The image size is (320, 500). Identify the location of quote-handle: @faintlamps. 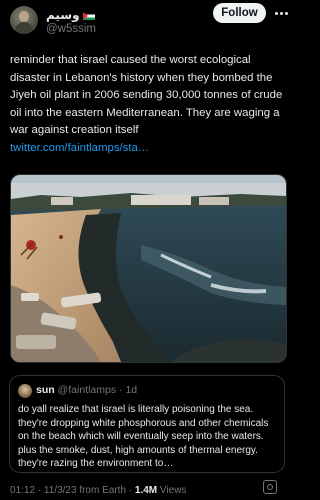
(87, 390).